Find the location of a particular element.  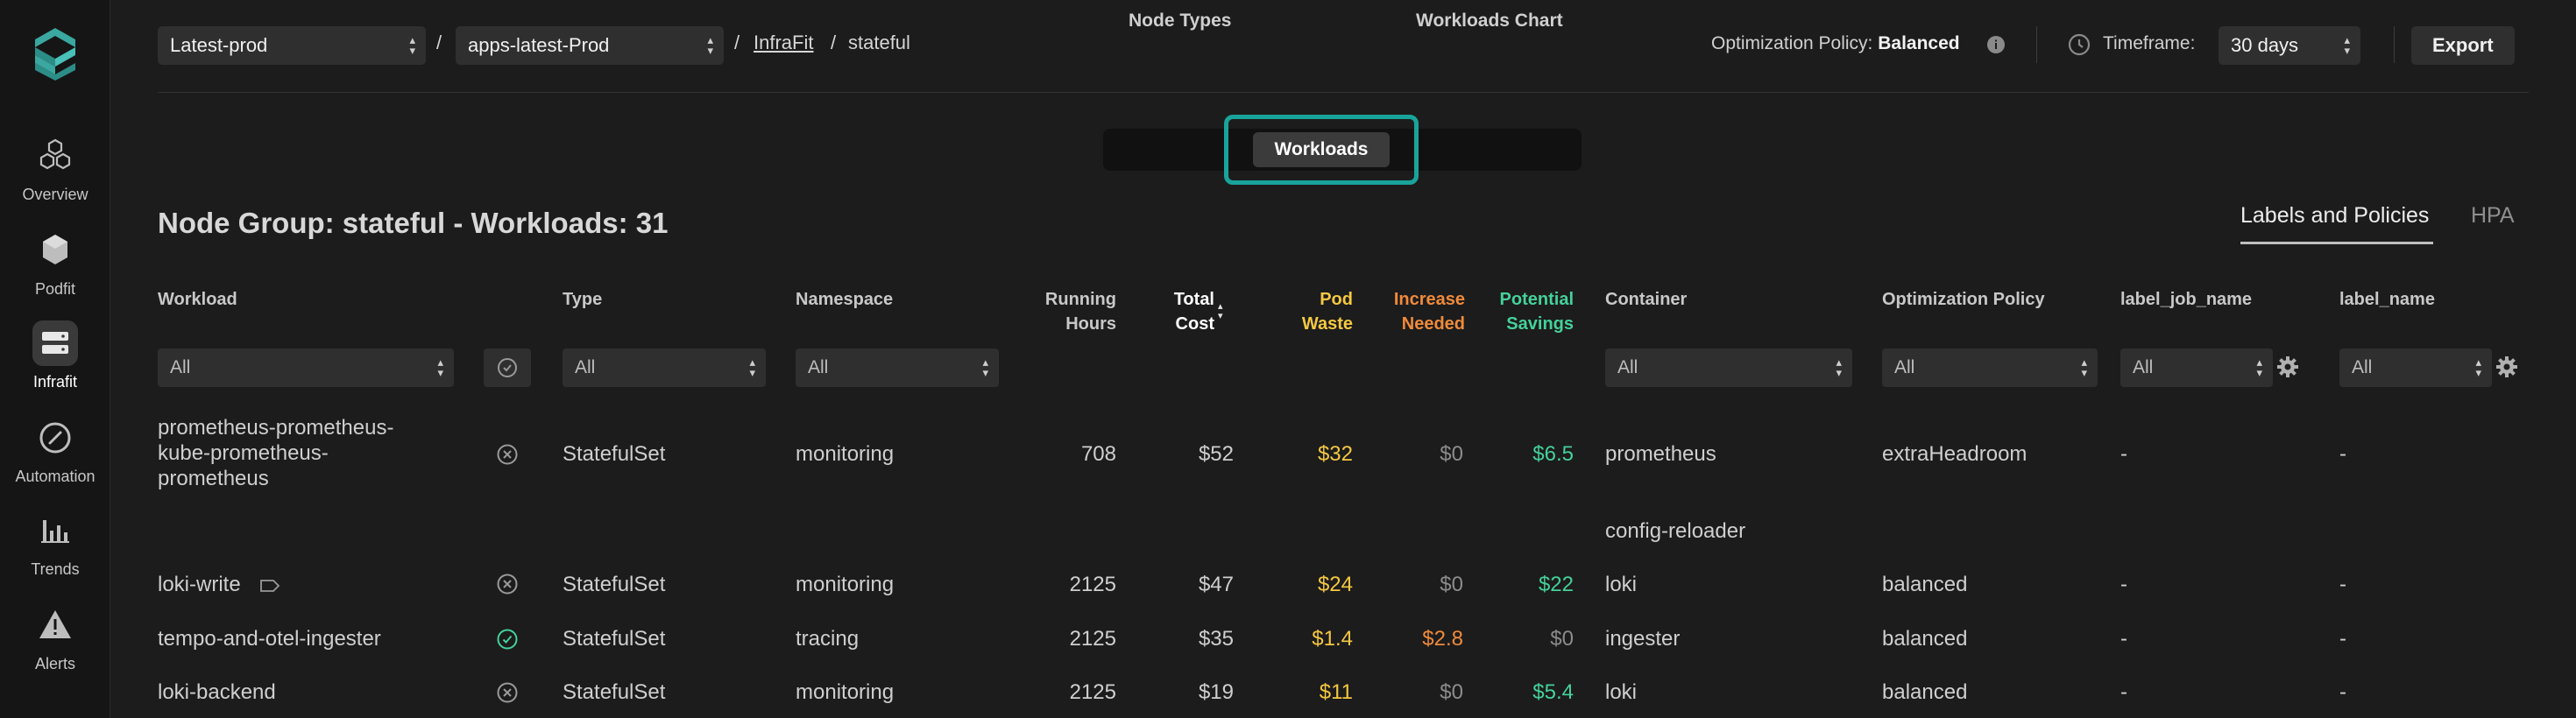

type-filter: All ▴ ▾ is located at coordinates (664, 368).